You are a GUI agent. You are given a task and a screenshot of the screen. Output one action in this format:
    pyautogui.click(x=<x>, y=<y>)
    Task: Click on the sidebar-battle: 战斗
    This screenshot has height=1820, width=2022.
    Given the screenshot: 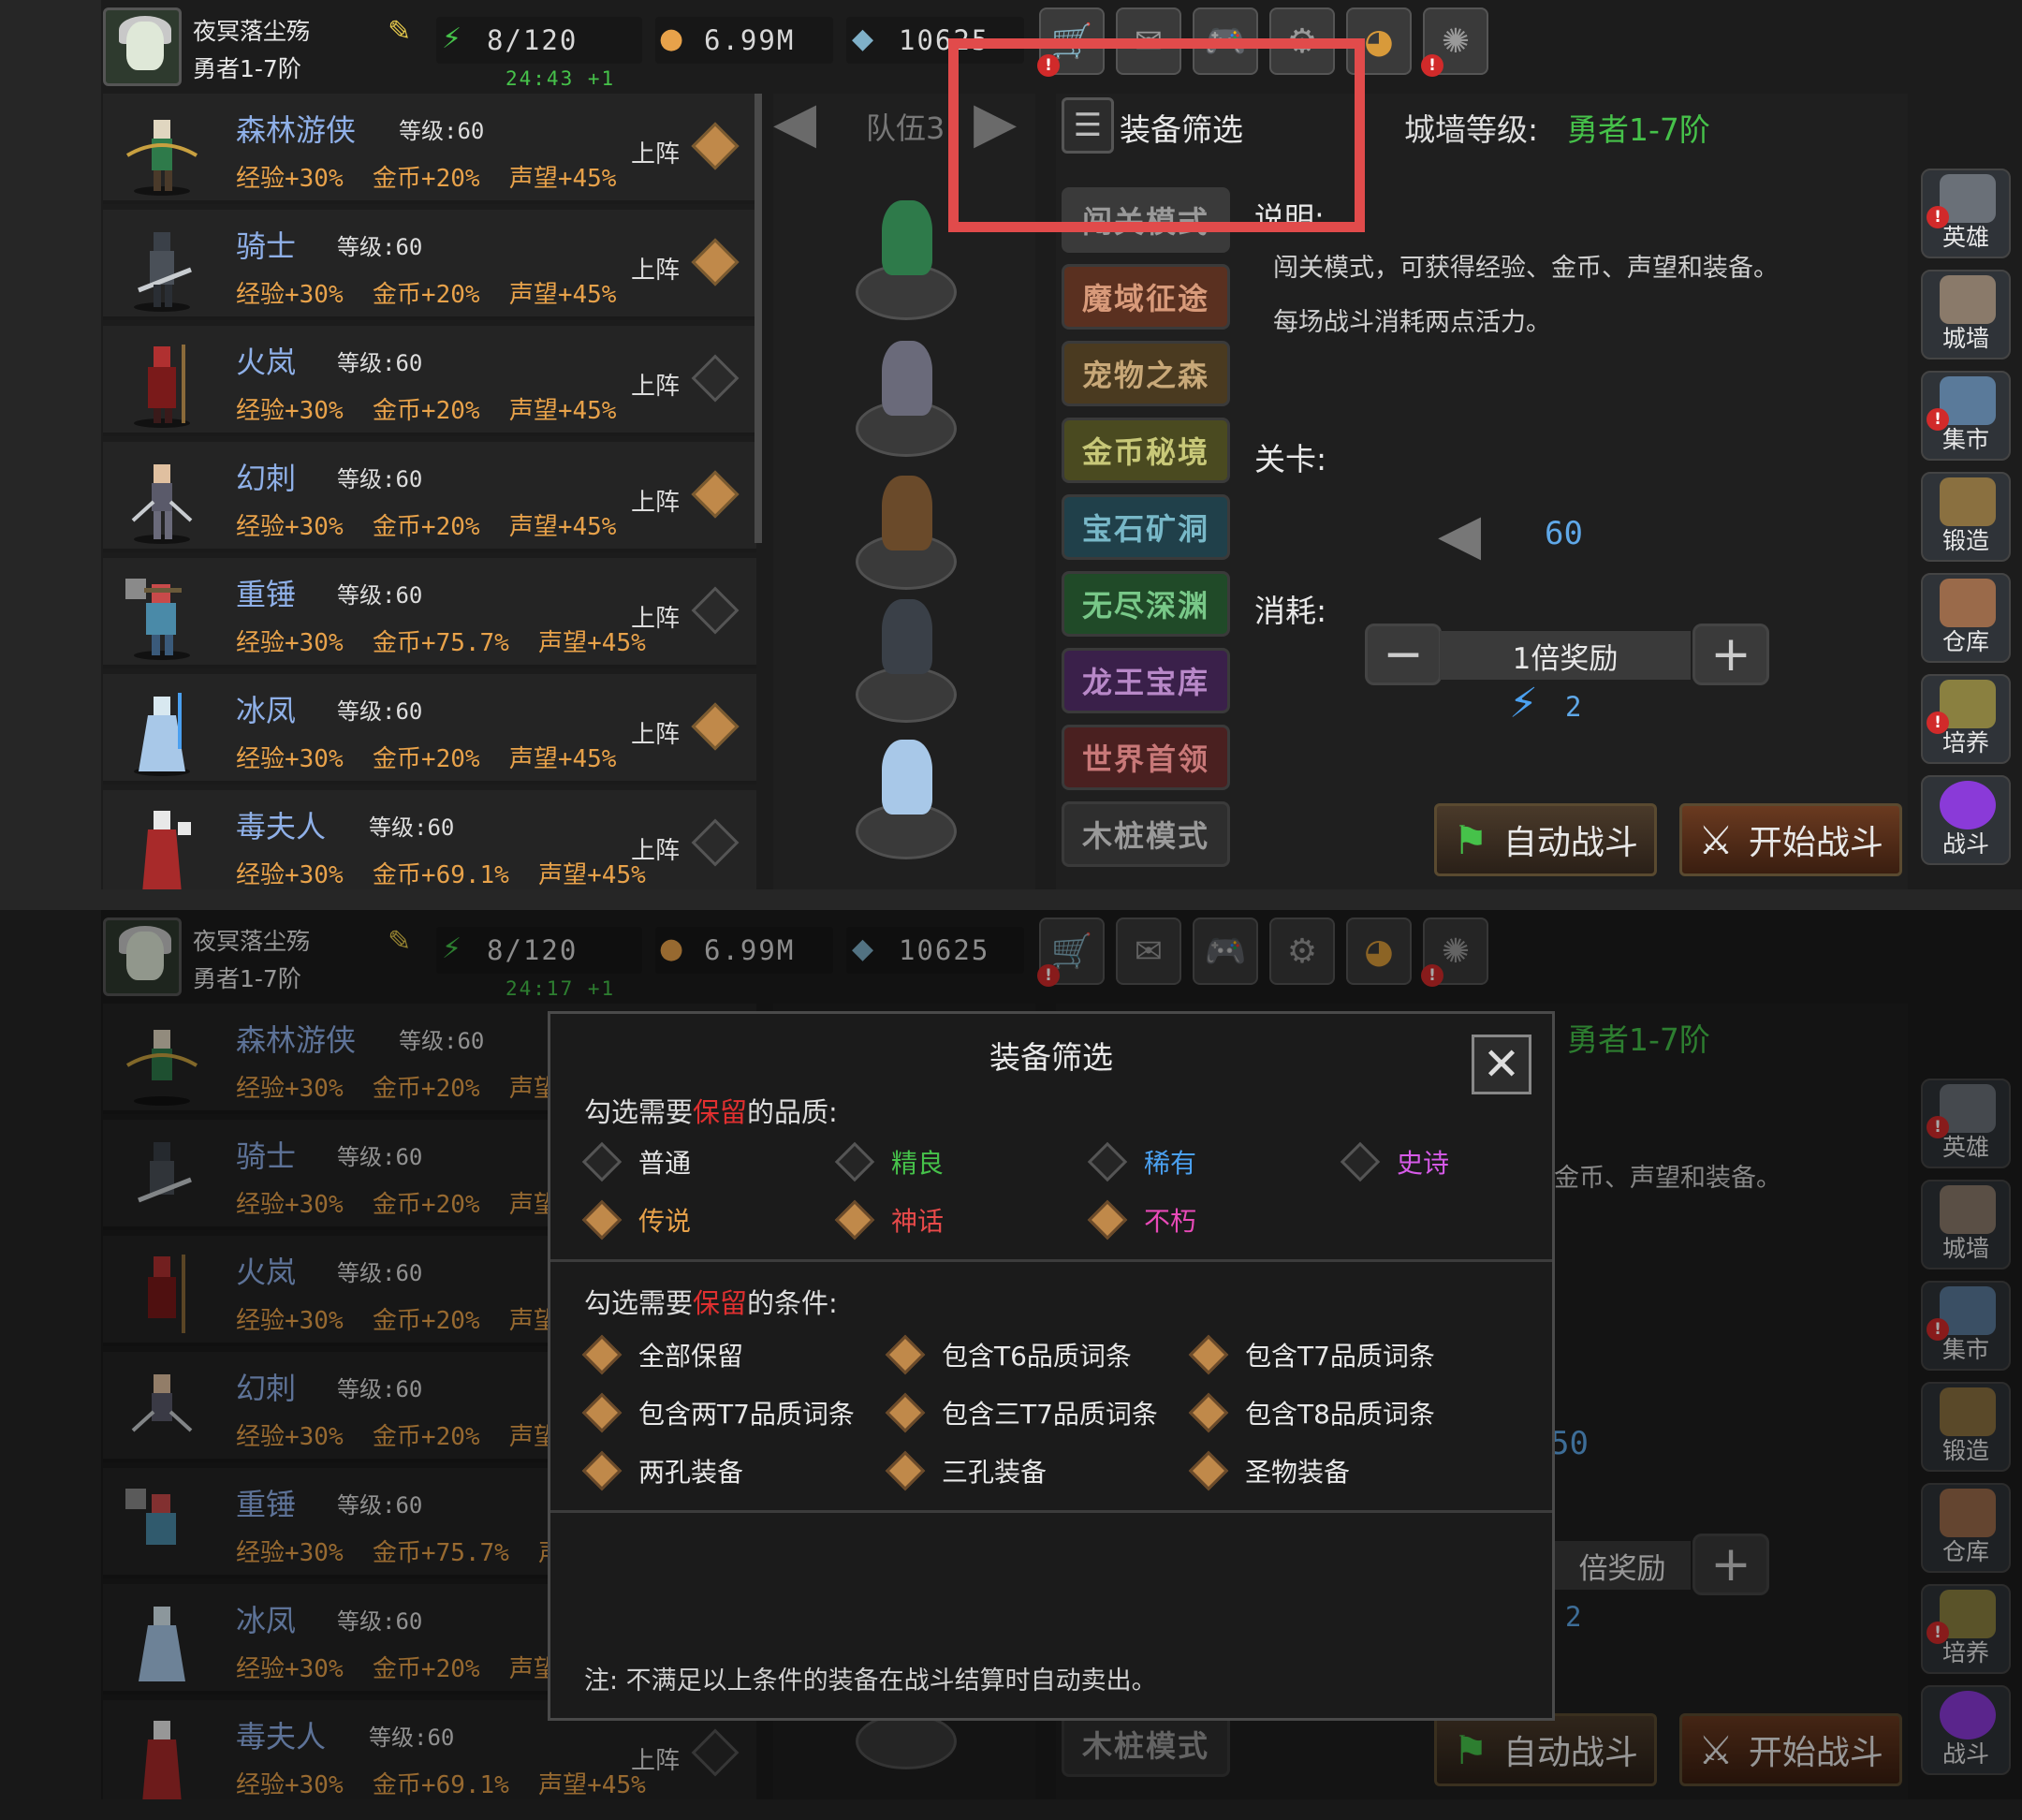 What is the action you would take?
    pyautogui.click(x=1966, y=820)
    